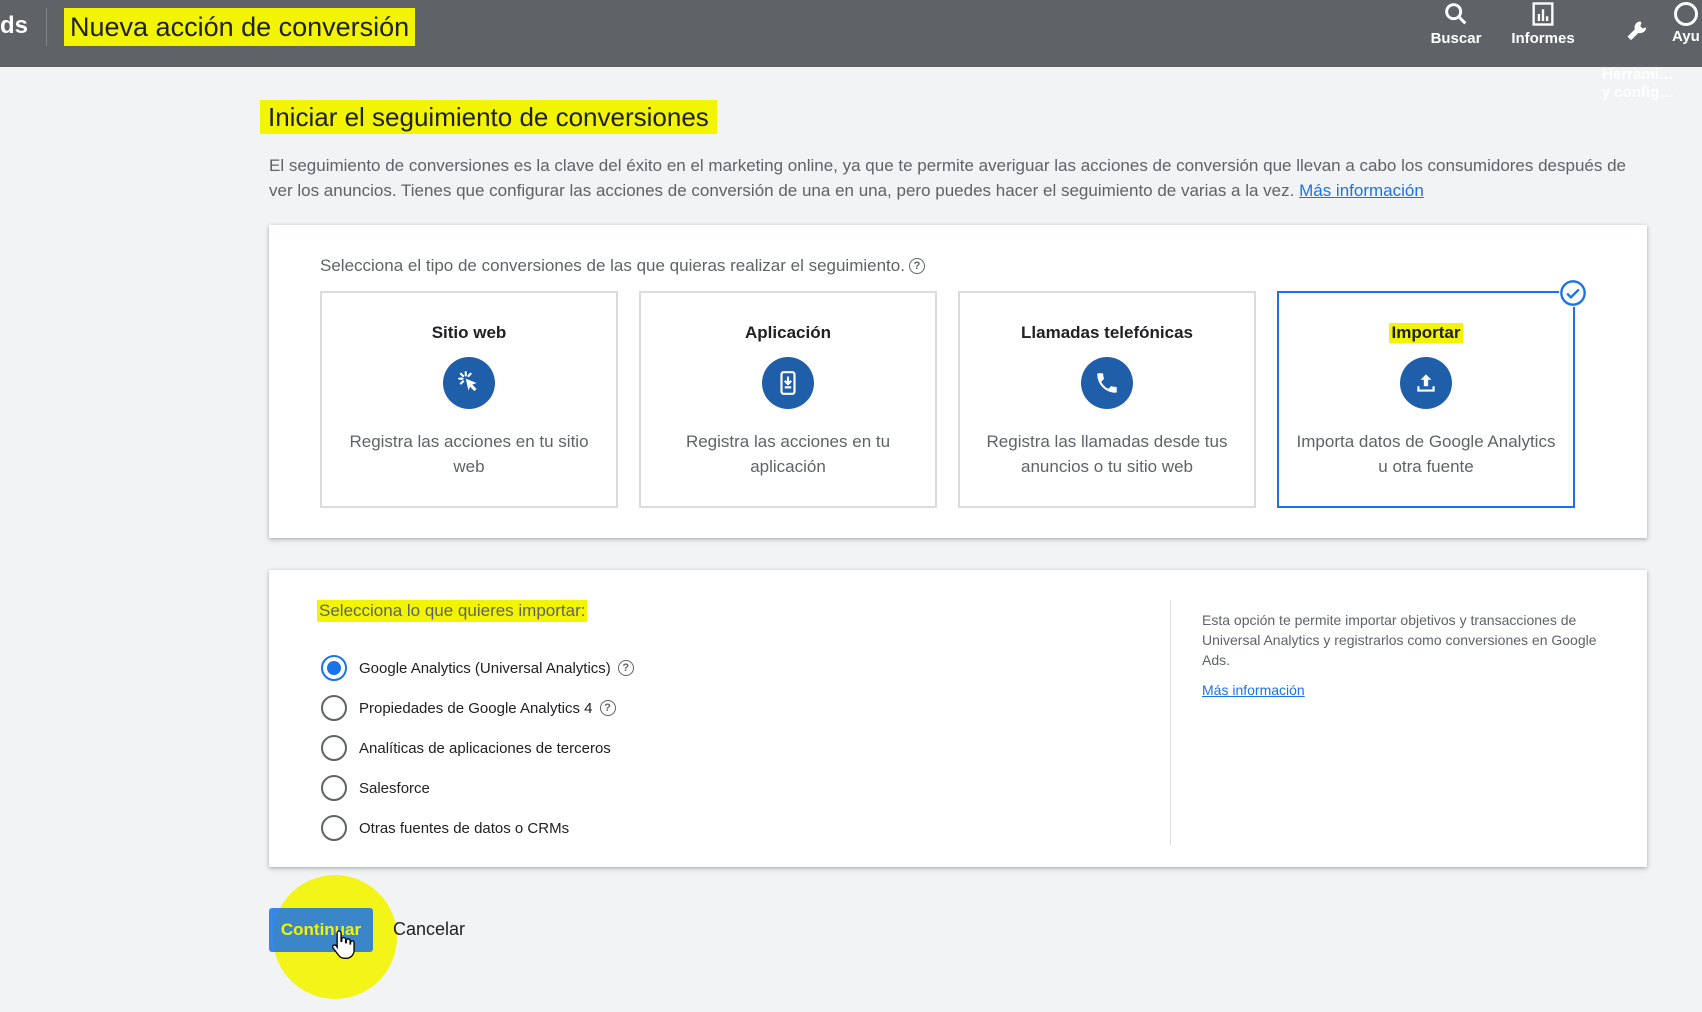 This screenshot has width=1702, height=1012. Describe the element at coordinates (477, 788) in the screenshot. I see `radio-option-salesforce: Salesforce` at that location.